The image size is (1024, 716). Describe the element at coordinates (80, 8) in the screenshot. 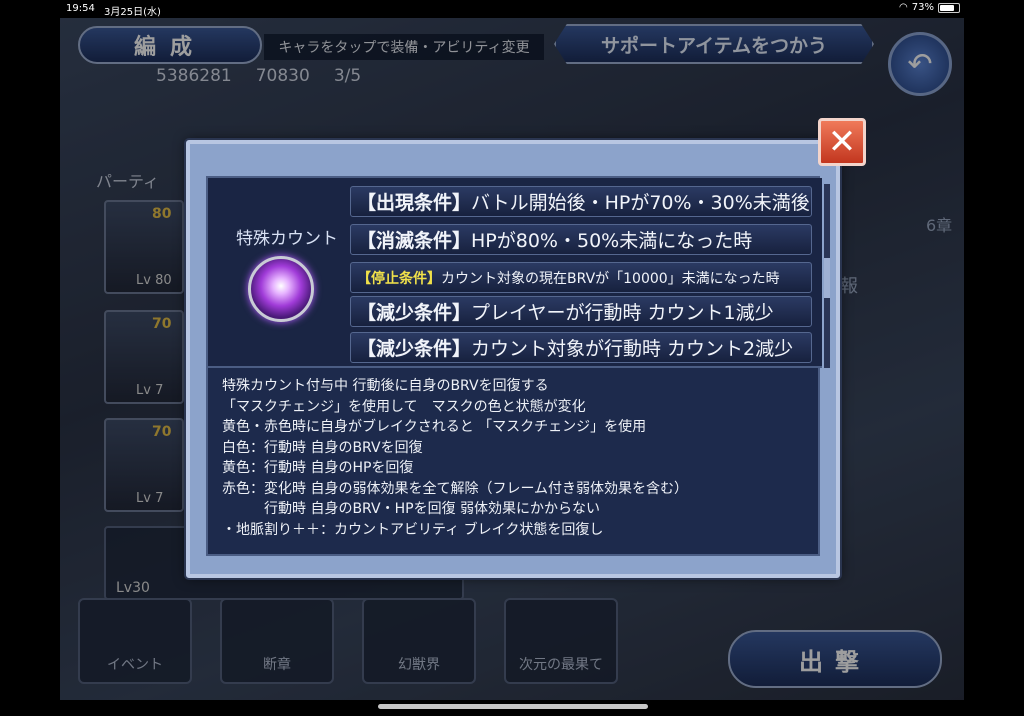

I see `status-time: 19:54` at that location.